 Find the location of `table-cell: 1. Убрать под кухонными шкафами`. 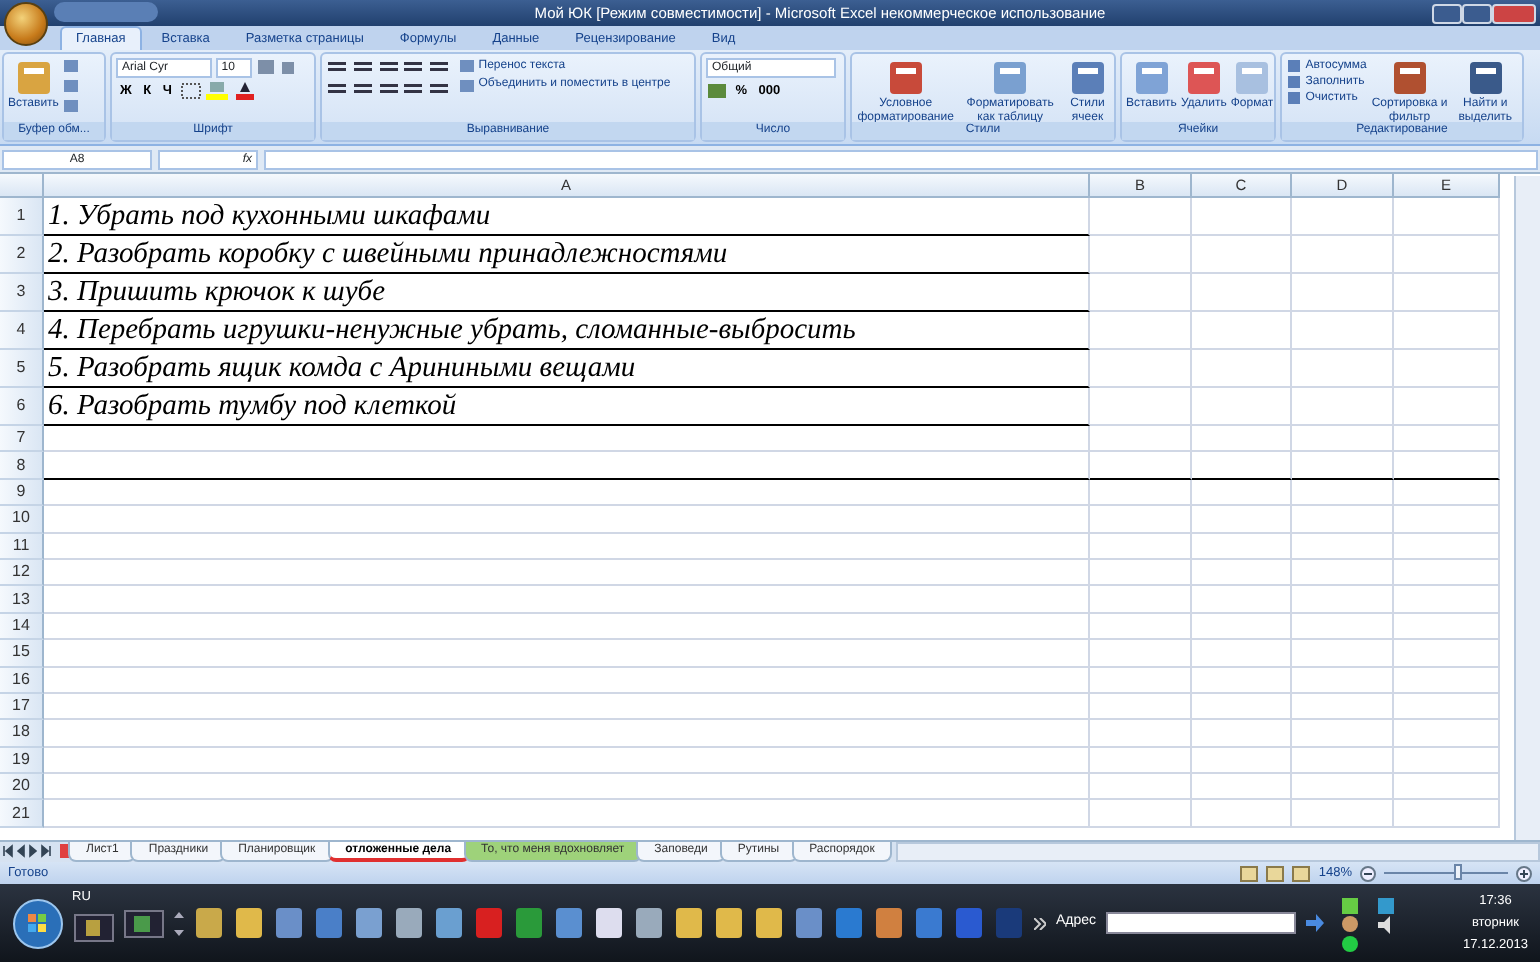

table-cell: 1. Убрать под кухонными шкафами is located at coordinates (567, 217).